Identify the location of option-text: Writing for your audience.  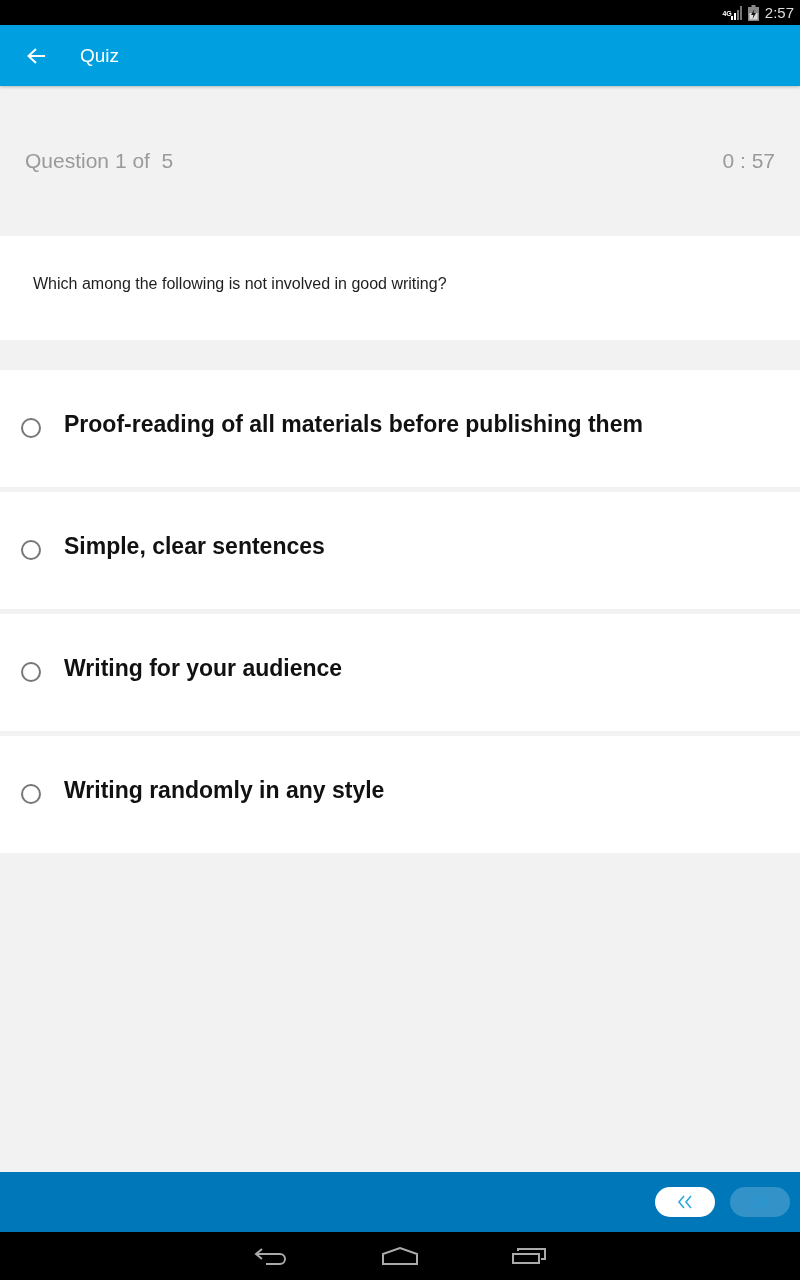
(203, 668).